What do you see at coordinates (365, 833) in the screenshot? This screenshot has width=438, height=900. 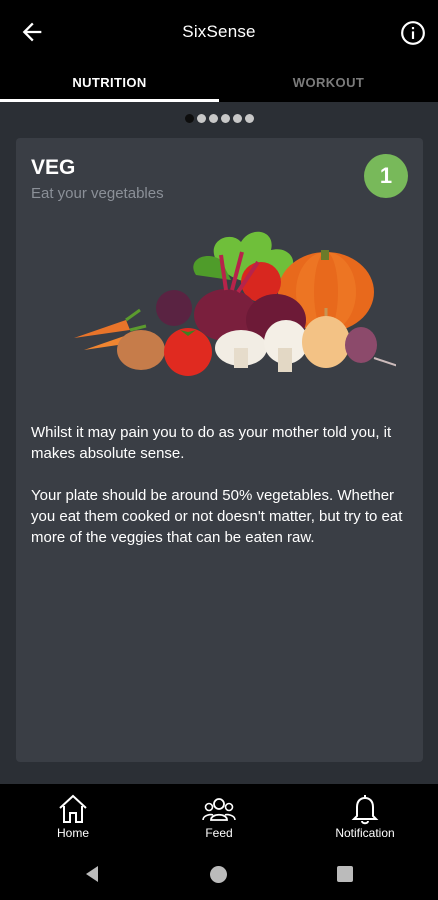 I see `nav-notification-label: Notification` at bounding box center [365, 833].